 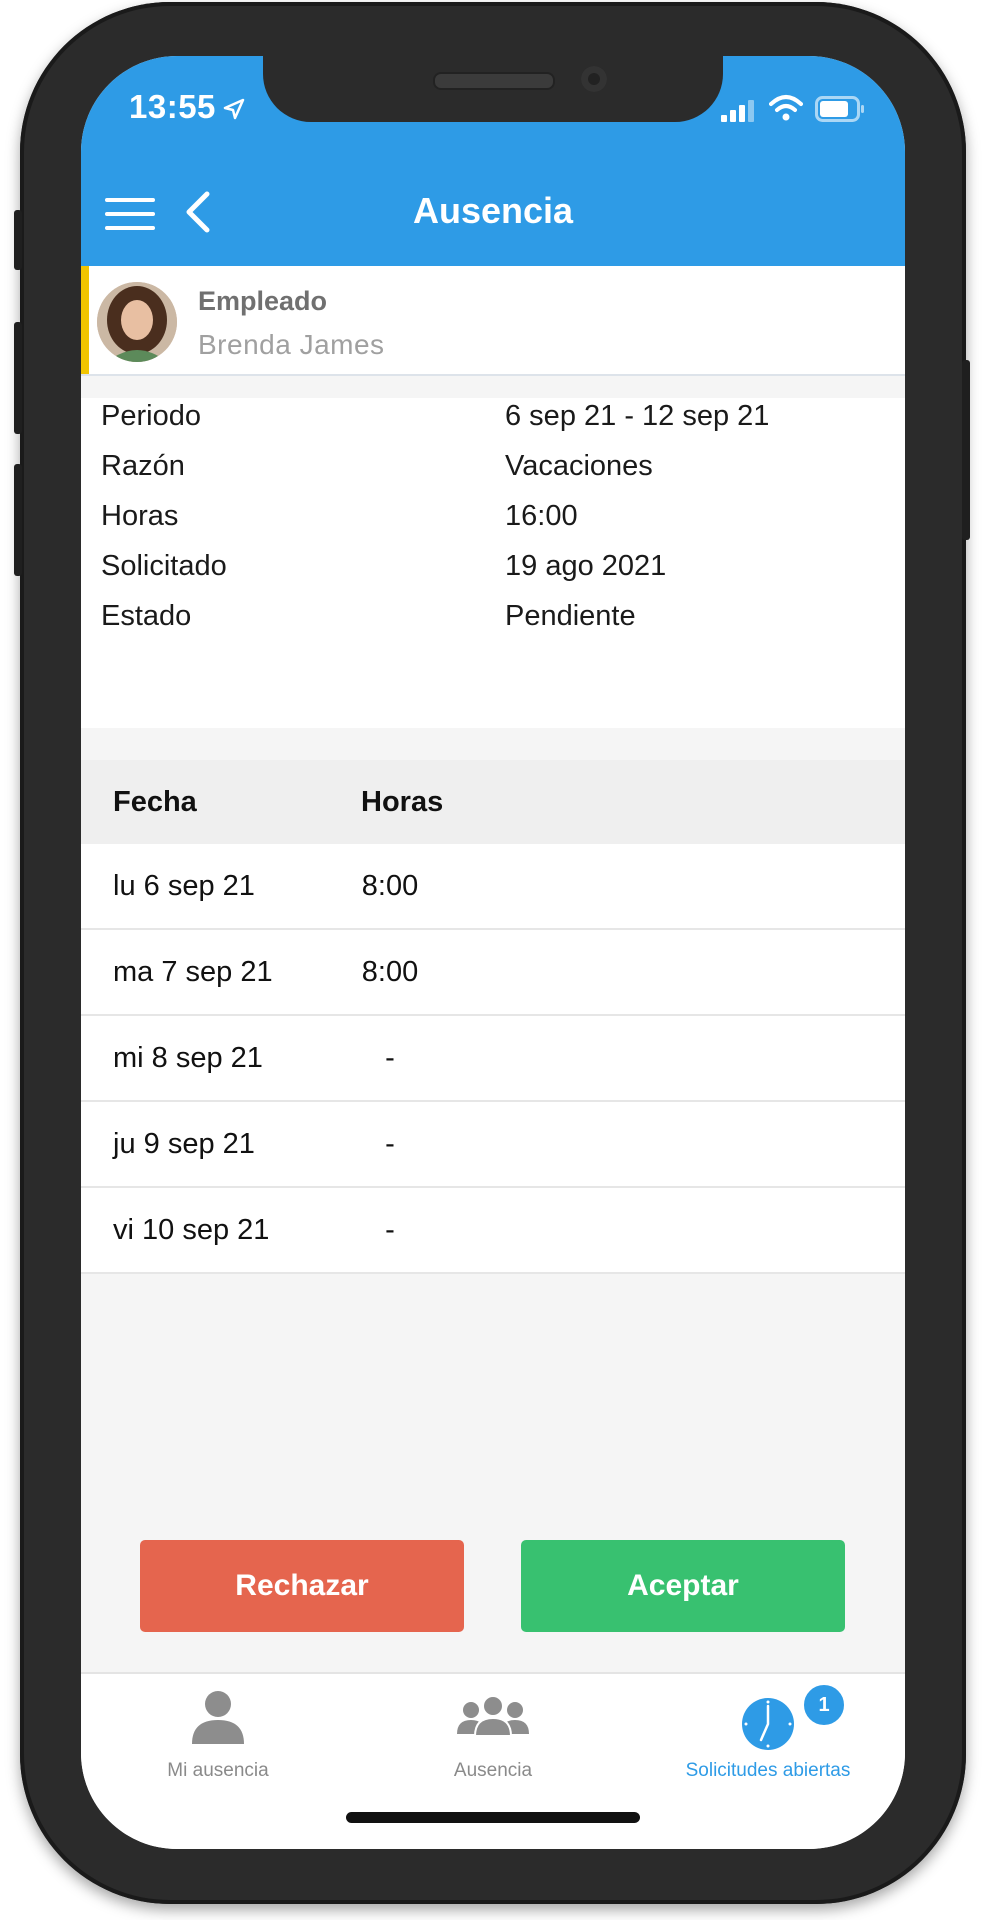 What do you see at coordinates (493, 1716) in the screenshot?
I see `group-icon` at bounding box center [493, 1716].